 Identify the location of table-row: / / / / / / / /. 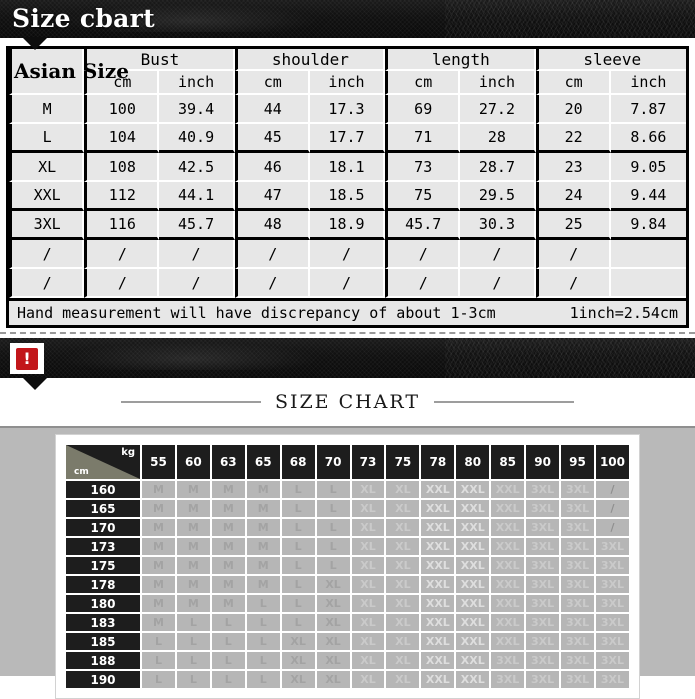
(347, 254).